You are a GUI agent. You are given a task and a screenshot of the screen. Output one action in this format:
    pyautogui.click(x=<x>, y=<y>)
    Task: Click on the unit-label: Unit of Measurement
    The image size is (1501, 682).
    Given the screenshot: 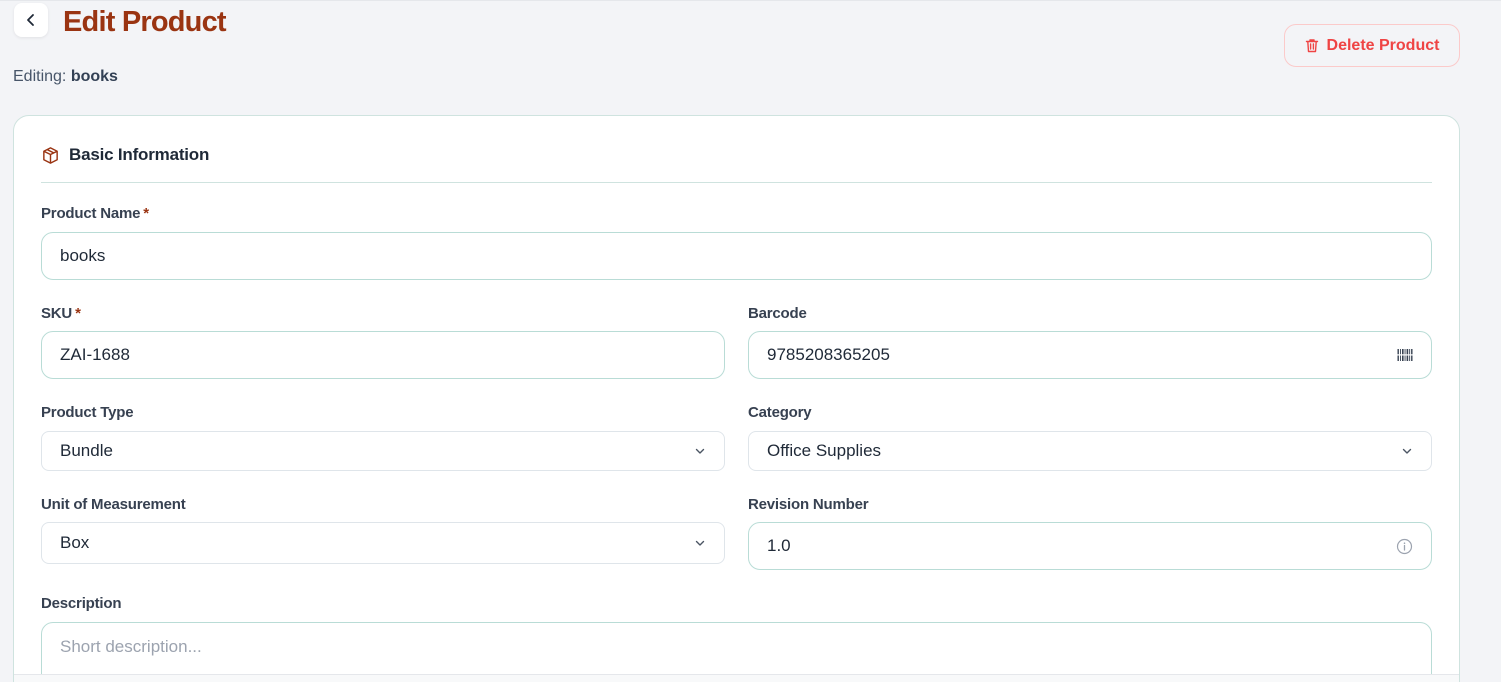 What is the action you would take?
    pyautogui.click(x=113, y=504)
    